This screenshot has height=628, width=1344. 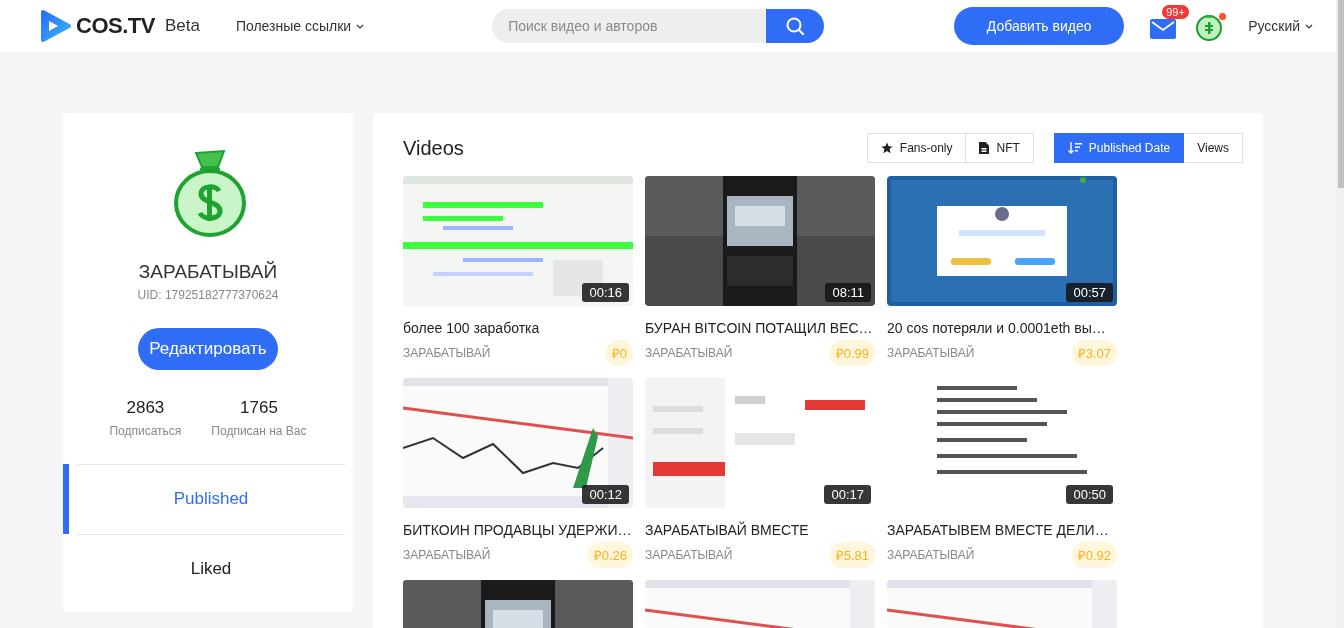 I want to click on stat-value: 2863, so click(x=145, y=408).